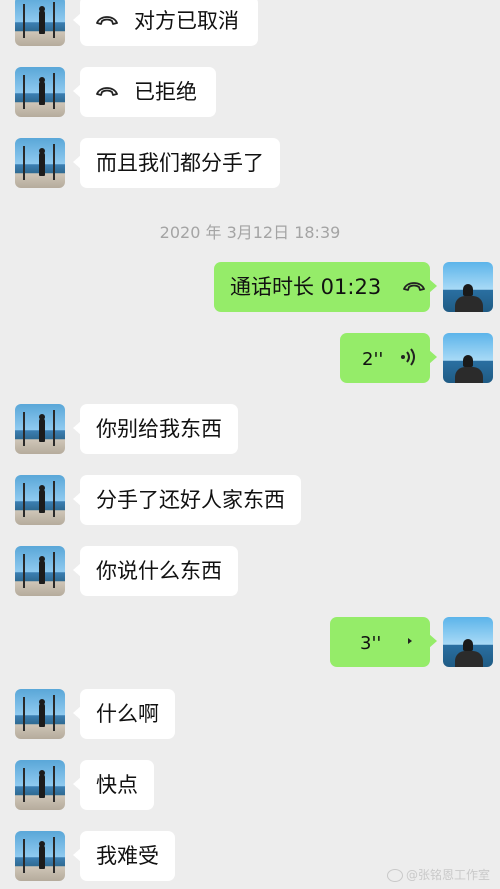 The width and height of the screenshot is (500, 889). Describe the element at coordinates (388, 358) in the screenshot. I see `voice-message-bubble: 2''` at that location.